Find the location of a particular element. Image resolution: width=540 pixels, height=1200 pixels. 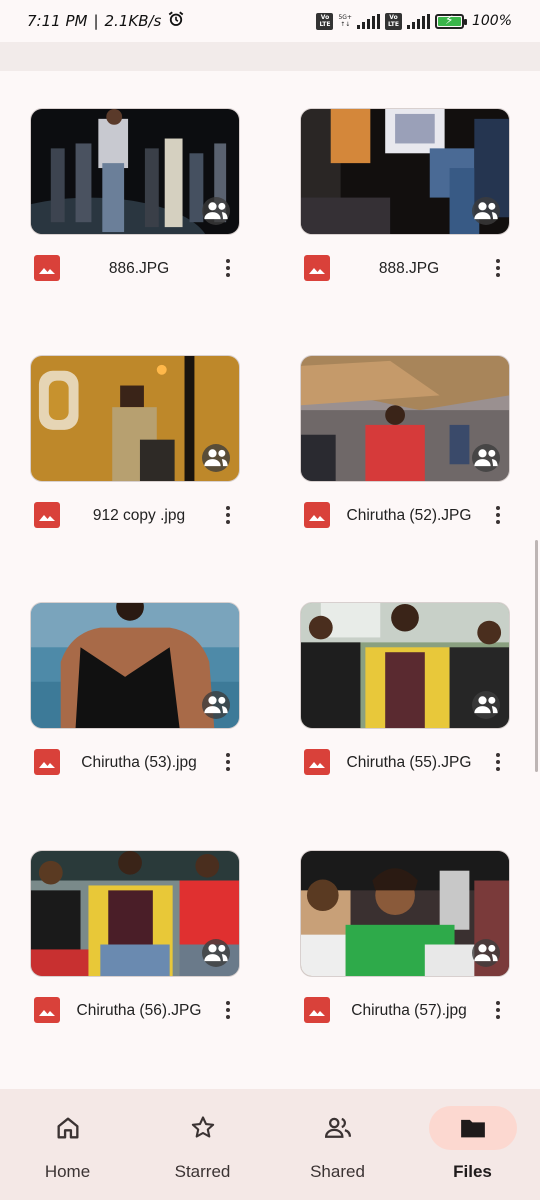

home-icon is located at coordinates (68, 1128).